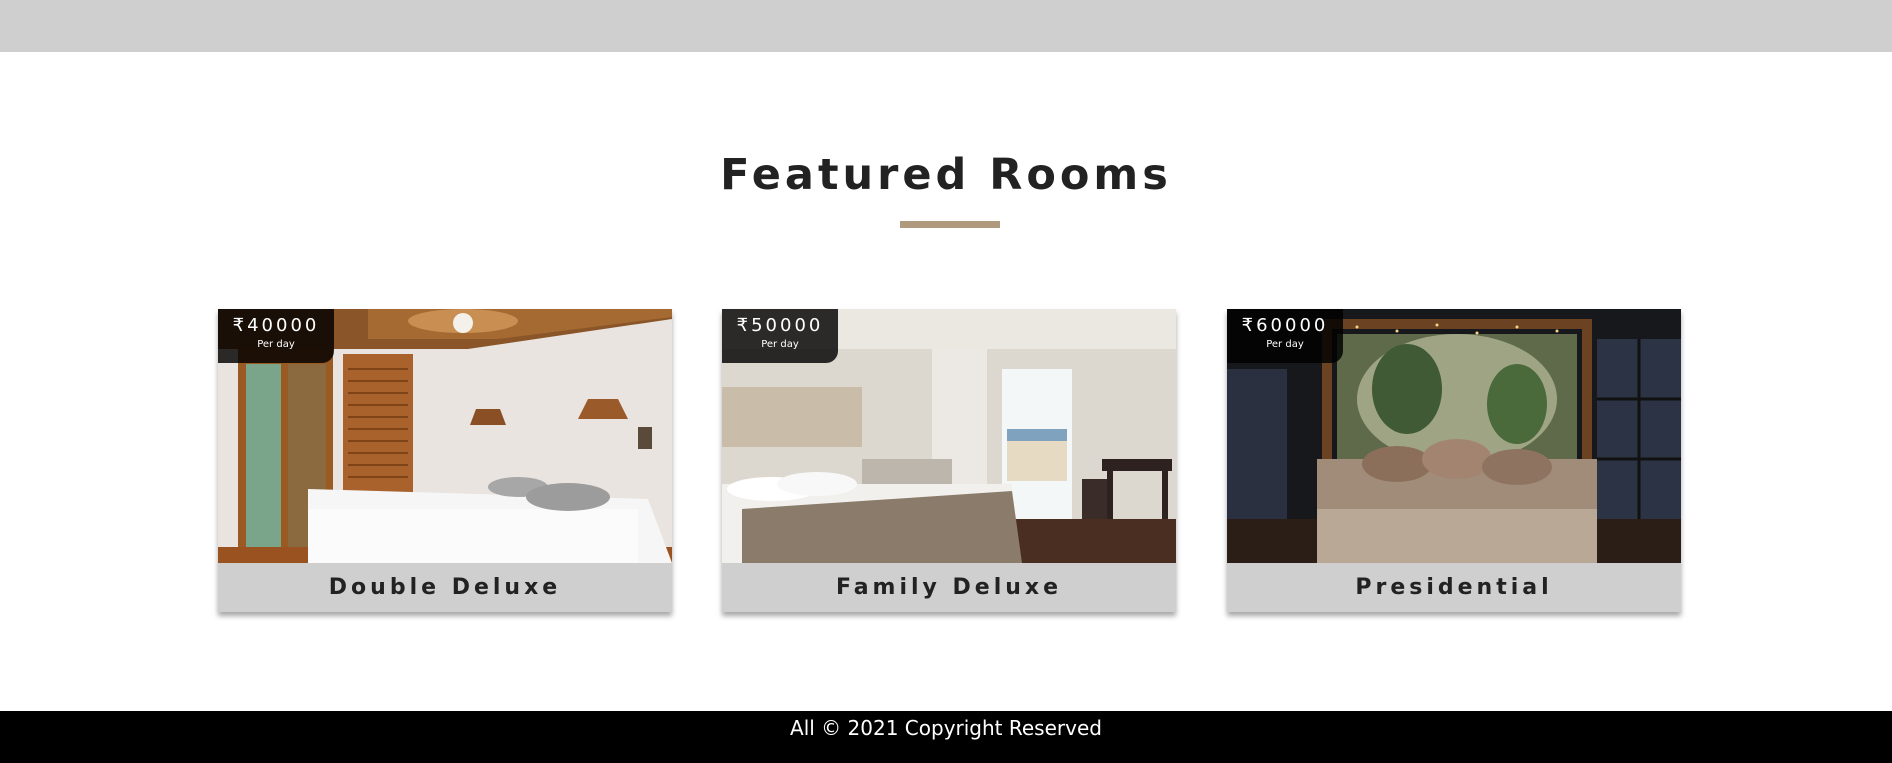 The width and height of the screenshot is (1892, 763). I want to click on price-badge: ₹50000 Per day, so click(780, 336).